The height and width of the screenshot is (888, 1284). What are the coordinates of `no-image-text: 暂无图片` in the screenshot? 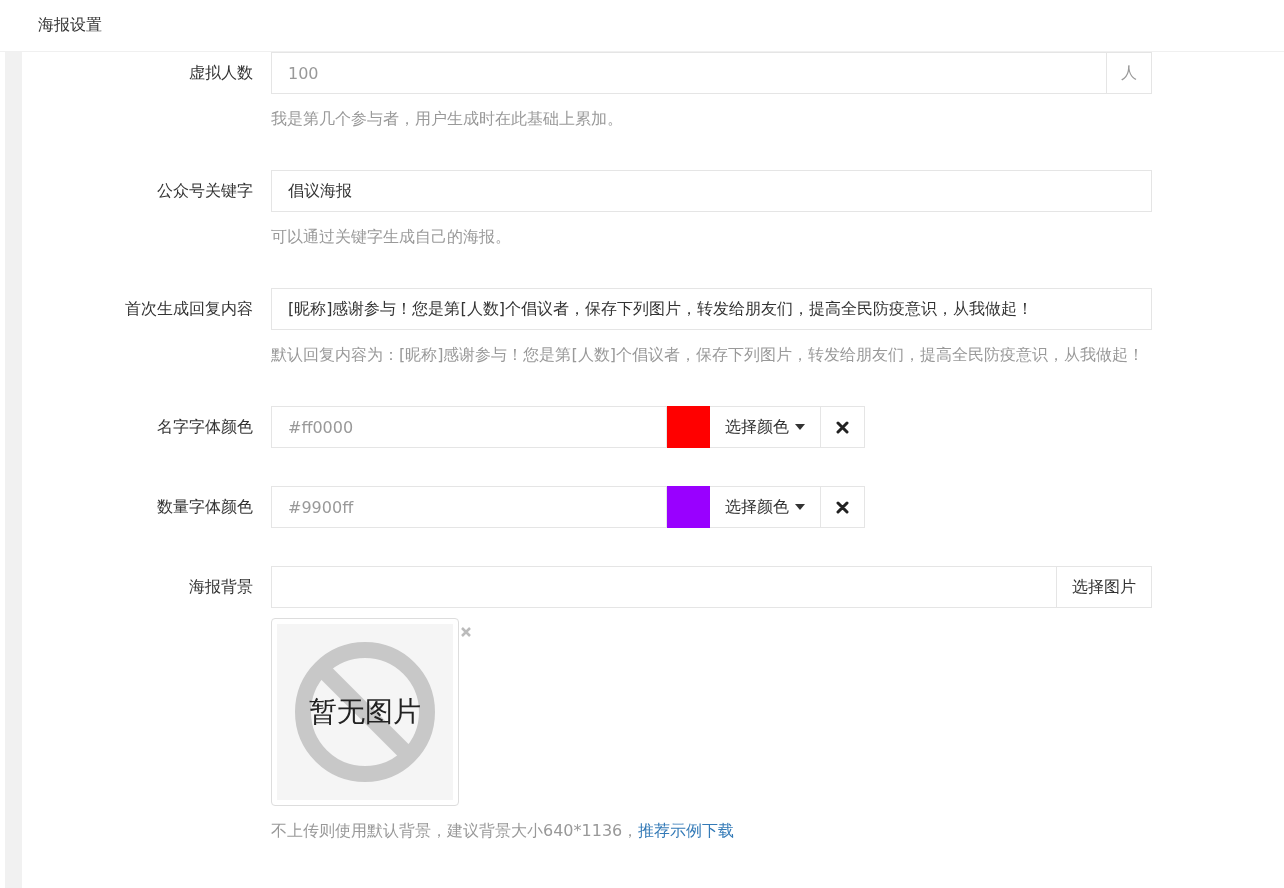 It's located at (365, 712).